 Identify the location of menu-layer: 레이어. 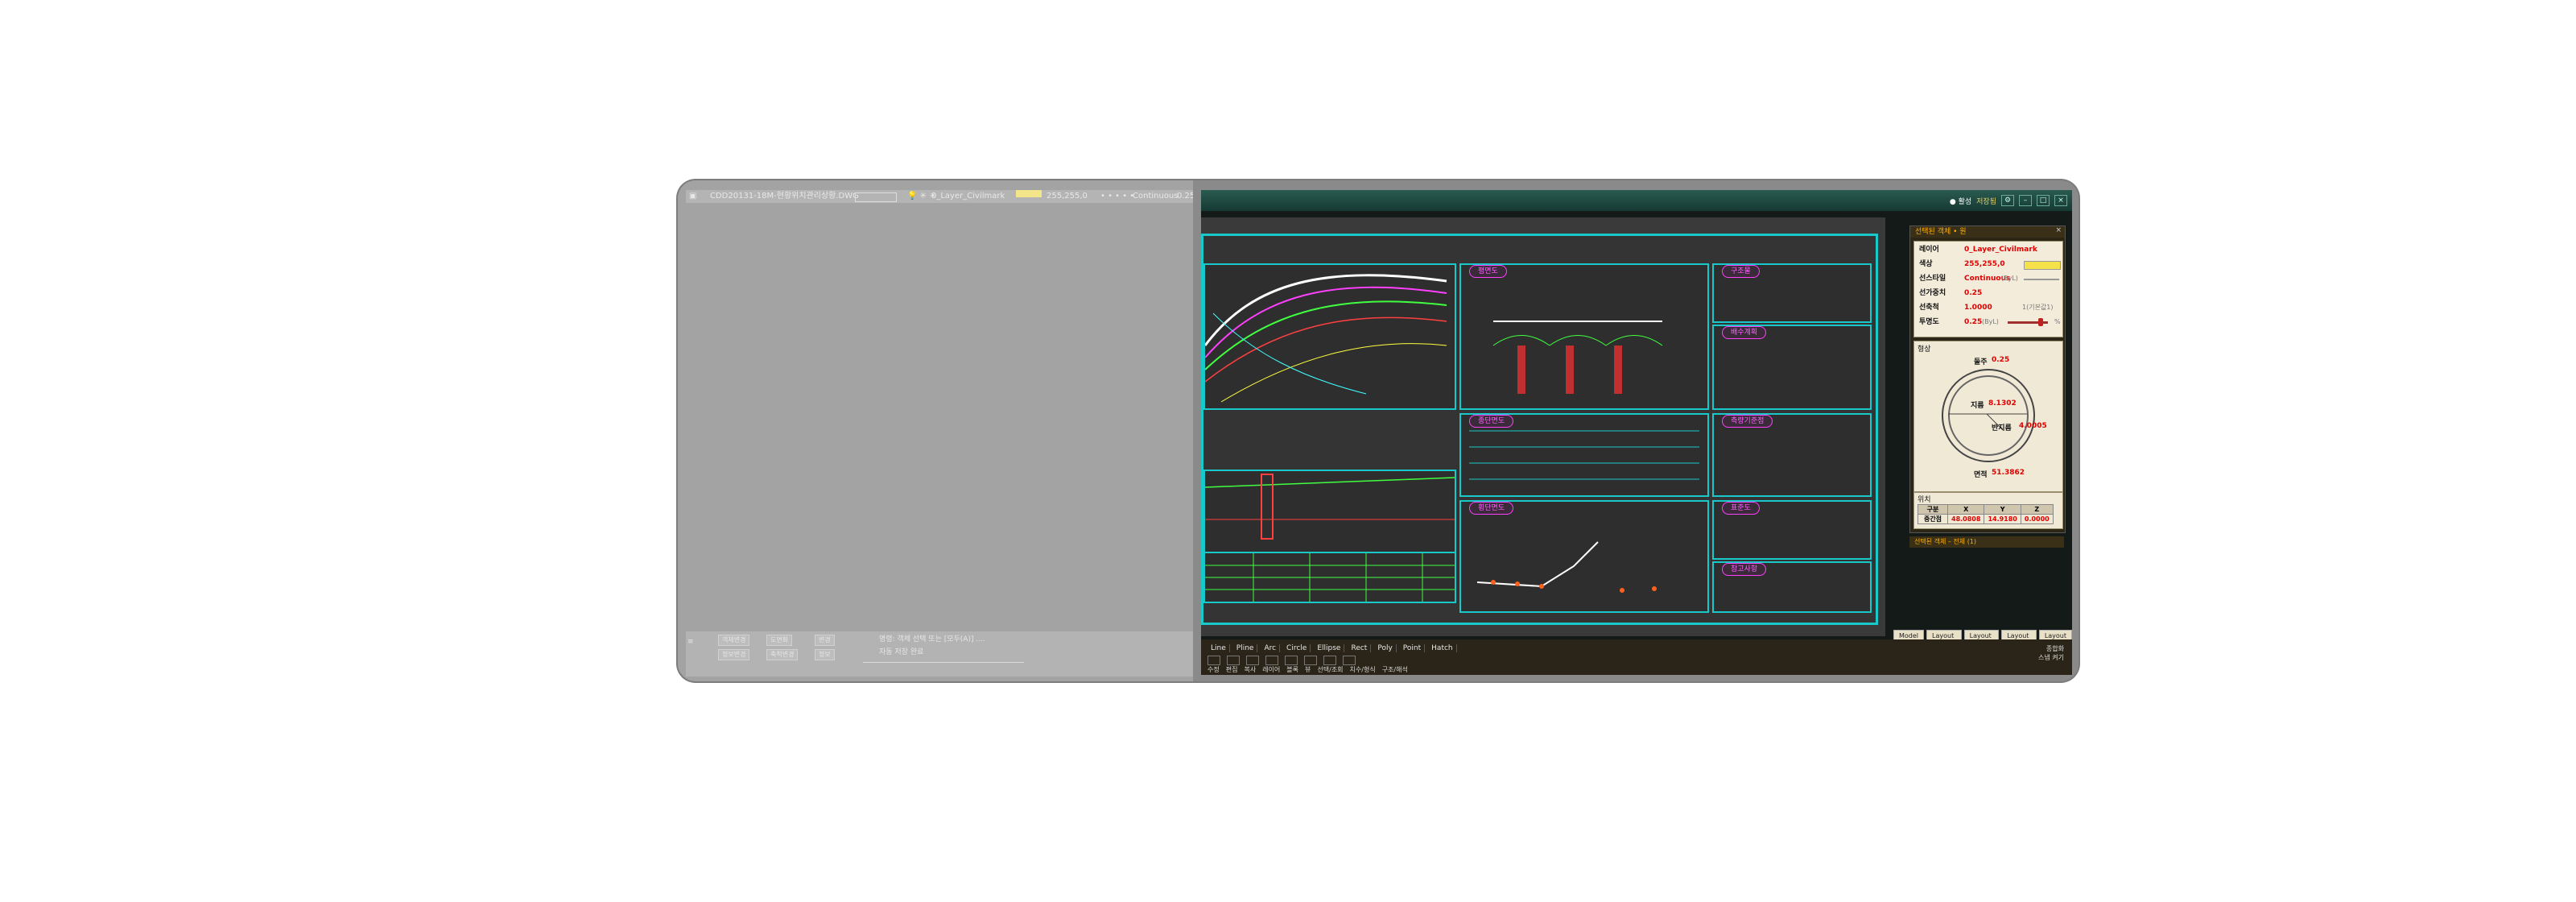
(1271, 670).